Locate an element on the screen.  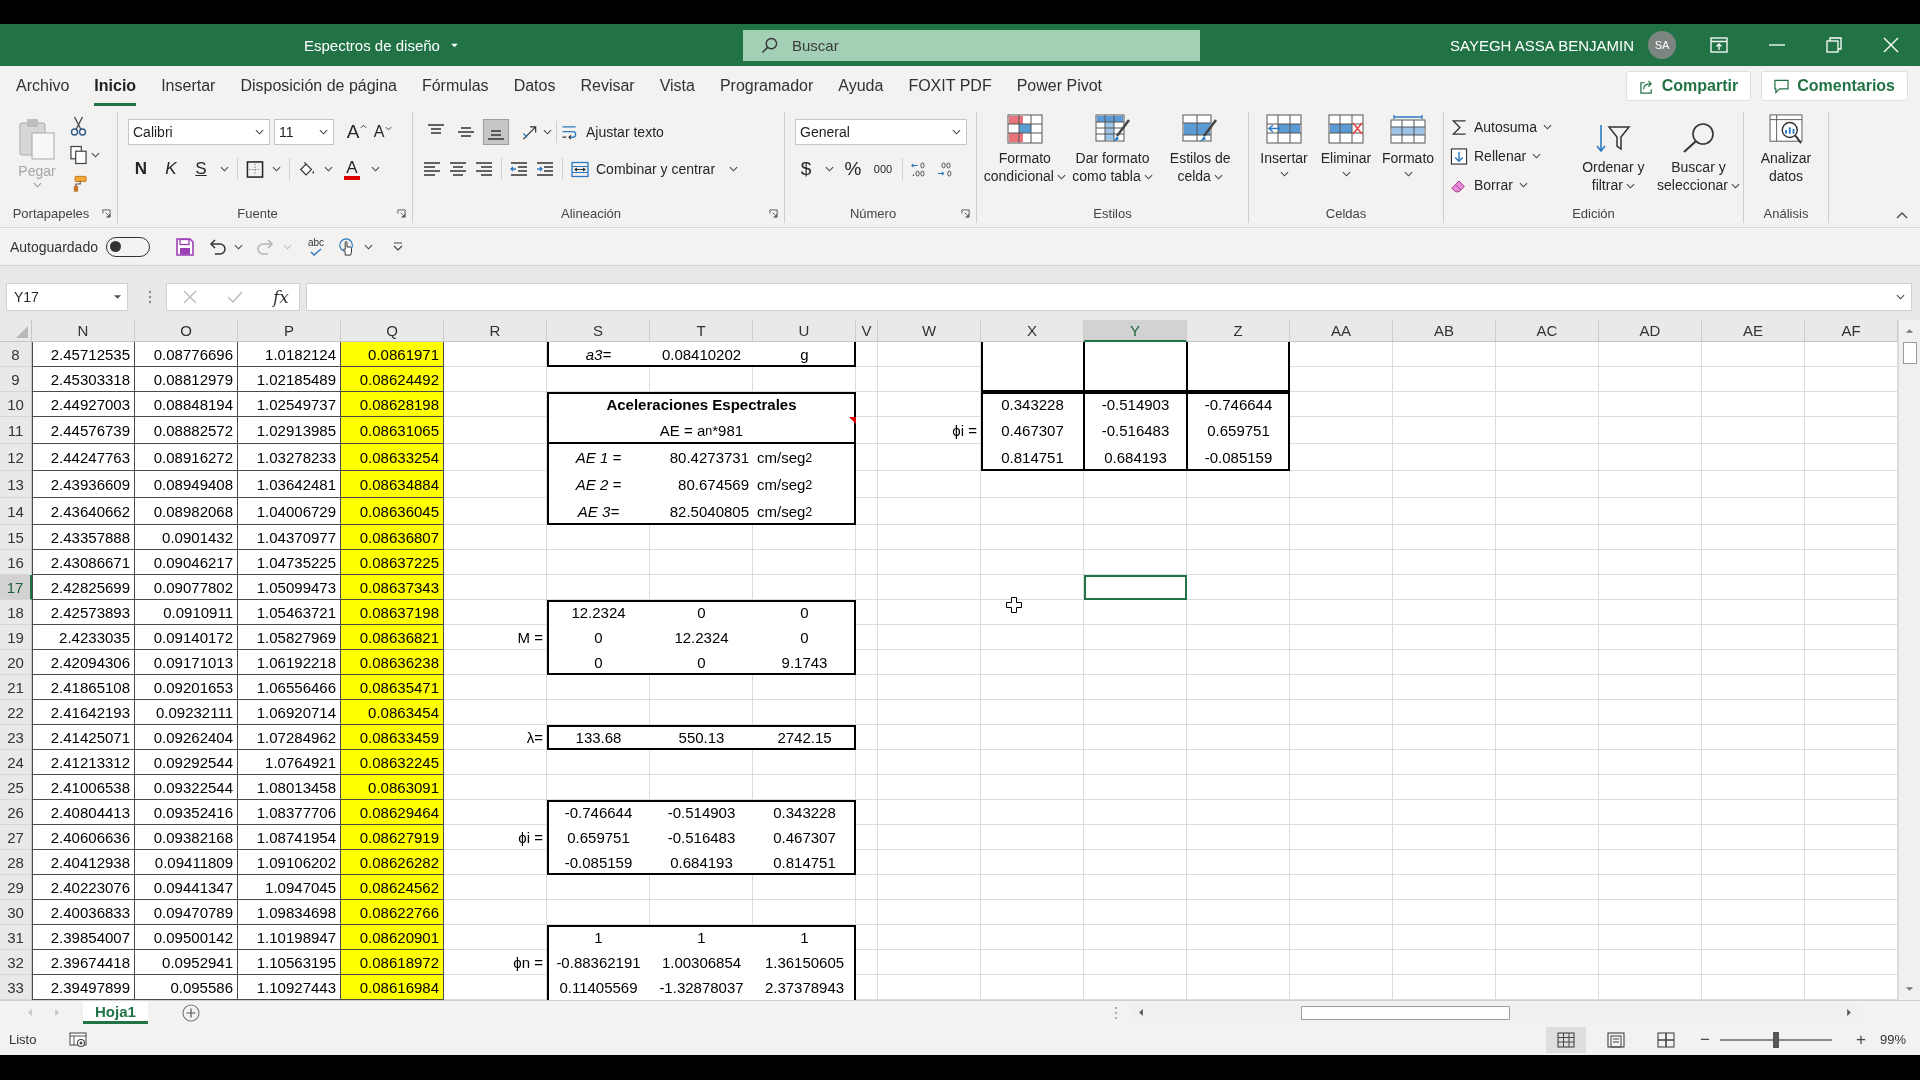
row-header: 21 is located at coordinates (16, 687).